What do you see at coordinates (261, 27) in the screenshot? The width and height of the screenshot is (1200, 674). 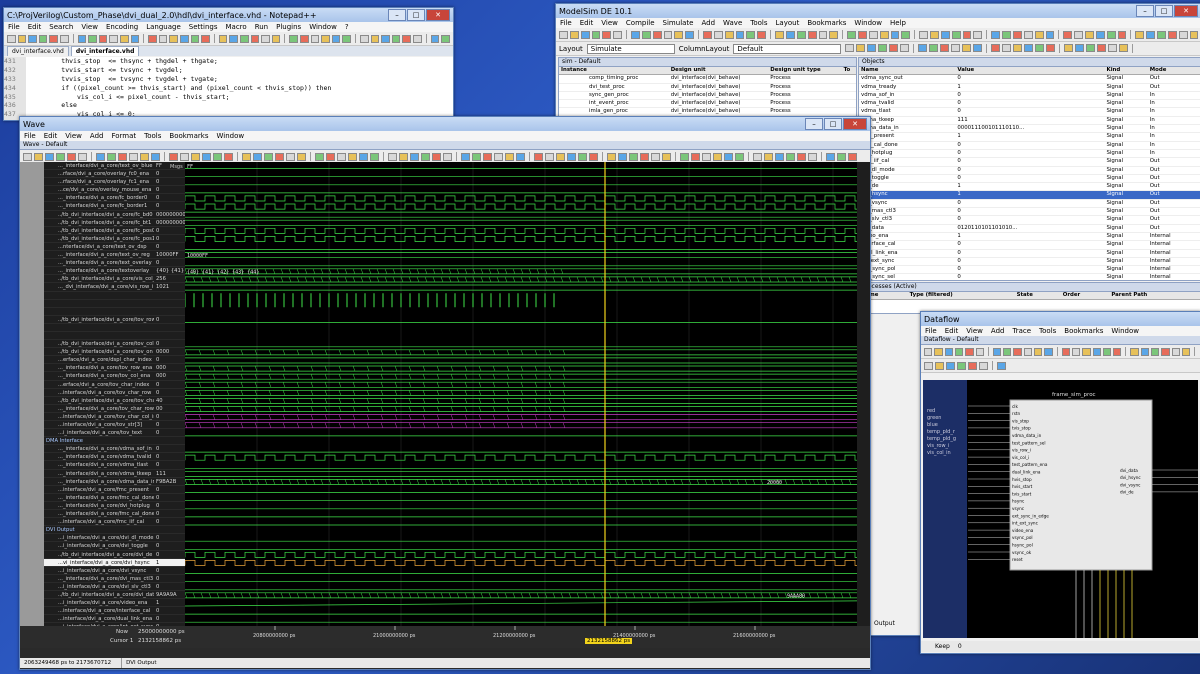 I see `notepad-menu-run: Run` at bounding box center [261, 27].